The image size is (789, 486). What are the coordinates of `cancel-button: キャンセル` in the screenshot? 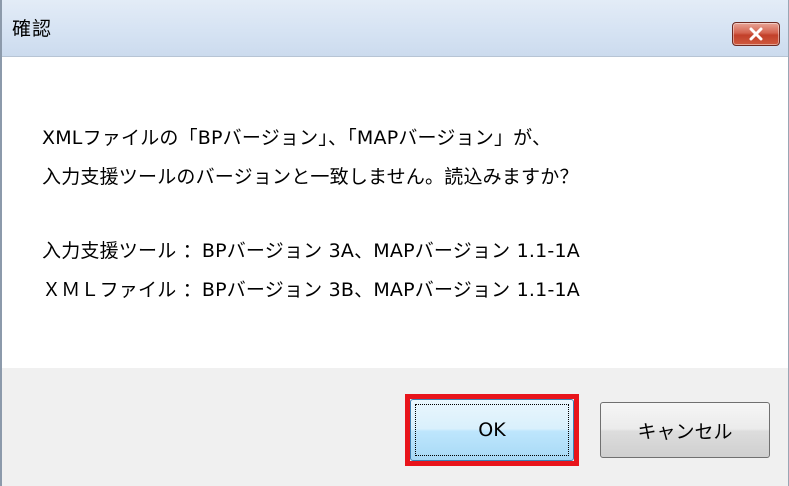 It's located at (685, 430).